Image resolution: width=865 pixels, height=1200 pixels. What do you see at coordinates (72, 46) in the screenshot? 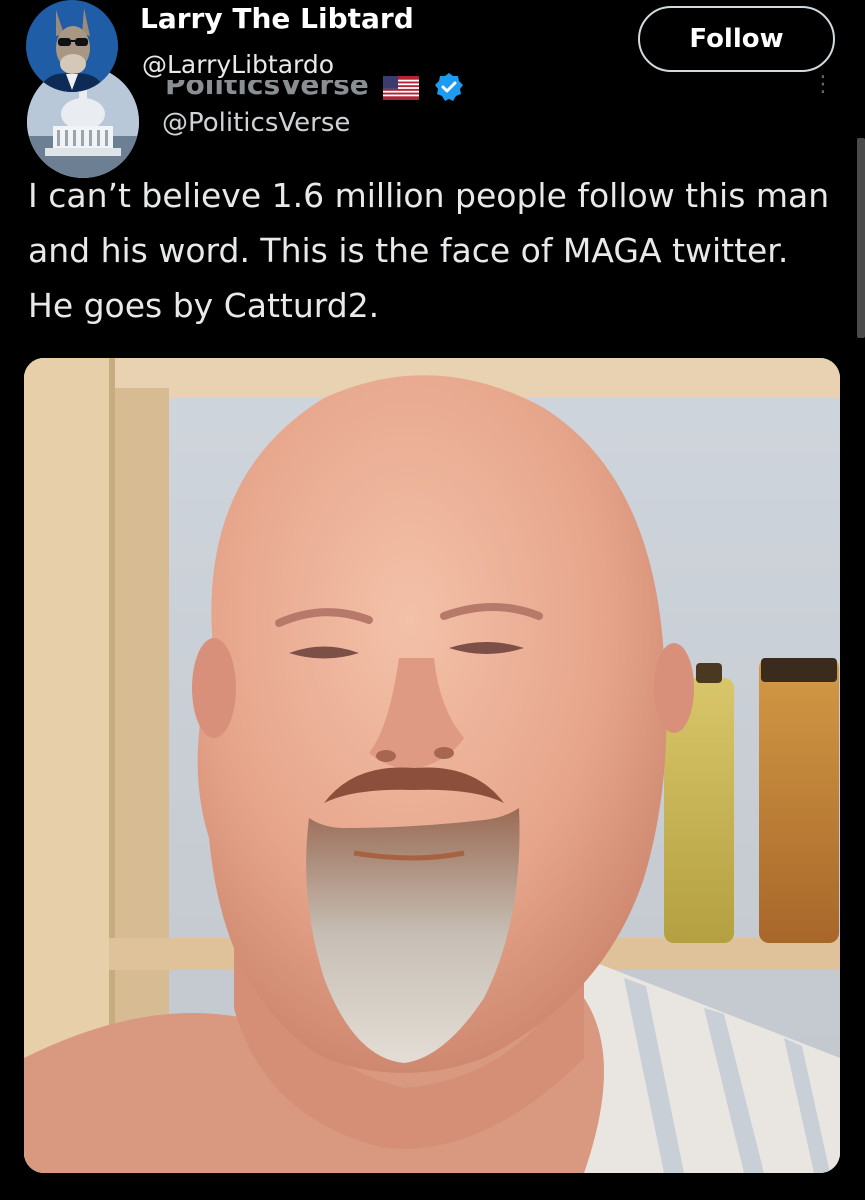
I see `donkey-avatar-icon` at bounding box center [72, 46].